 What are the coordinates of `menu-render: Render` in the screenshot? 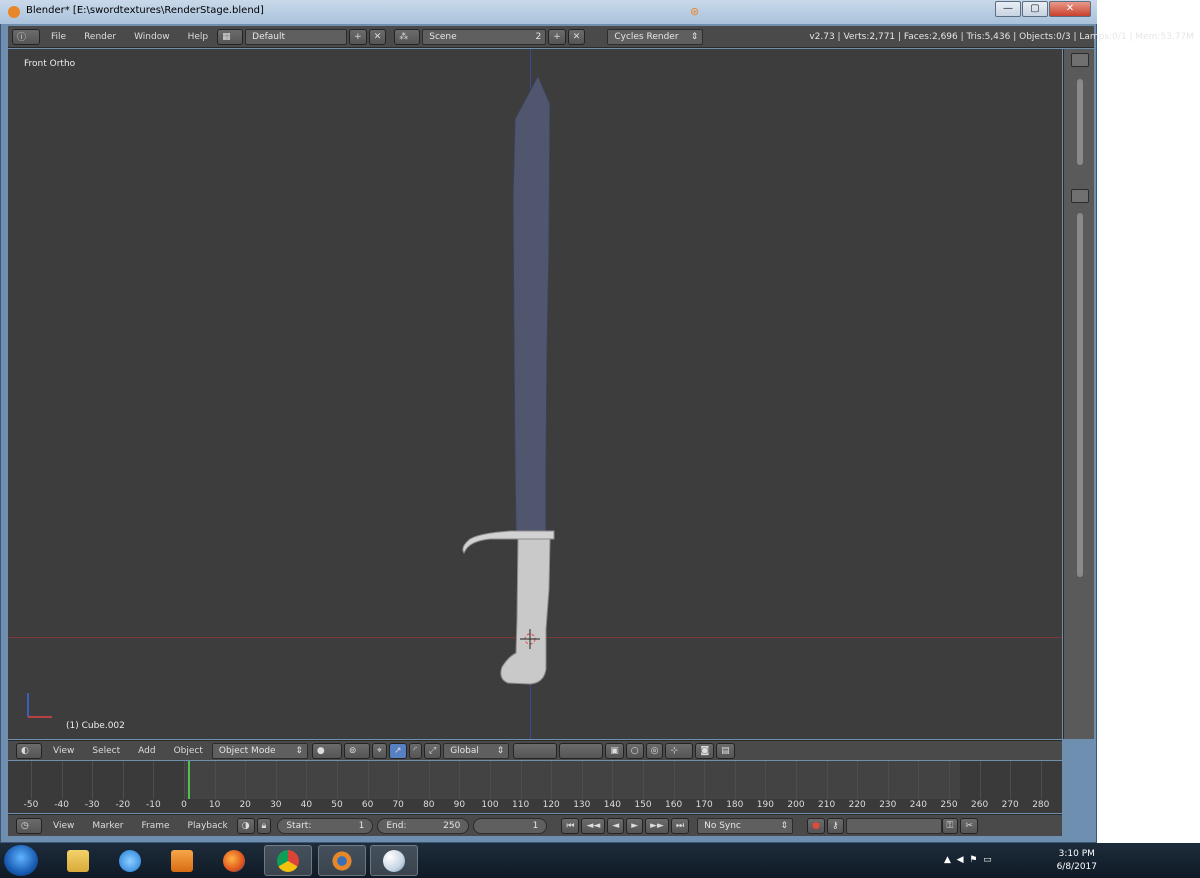 It's located at (100, 37).